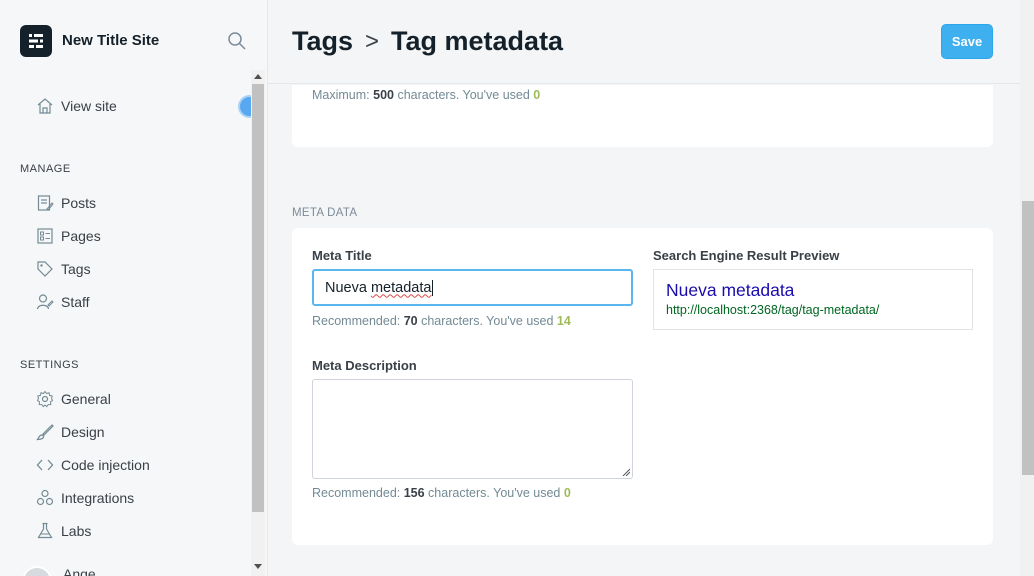 This screenshot has height=576, width=1034. I want to click on main-scrollbar-thumb, so click(1028, 338).